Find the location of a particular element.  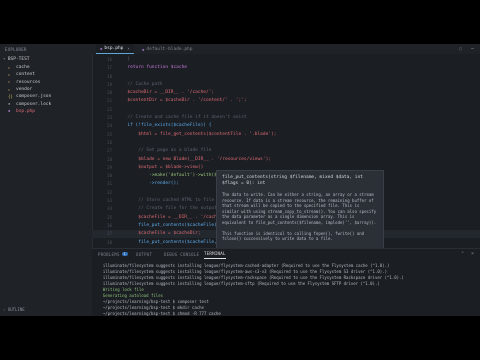

tab-terminal: TERMINAL is located at coordinates (215, 254).